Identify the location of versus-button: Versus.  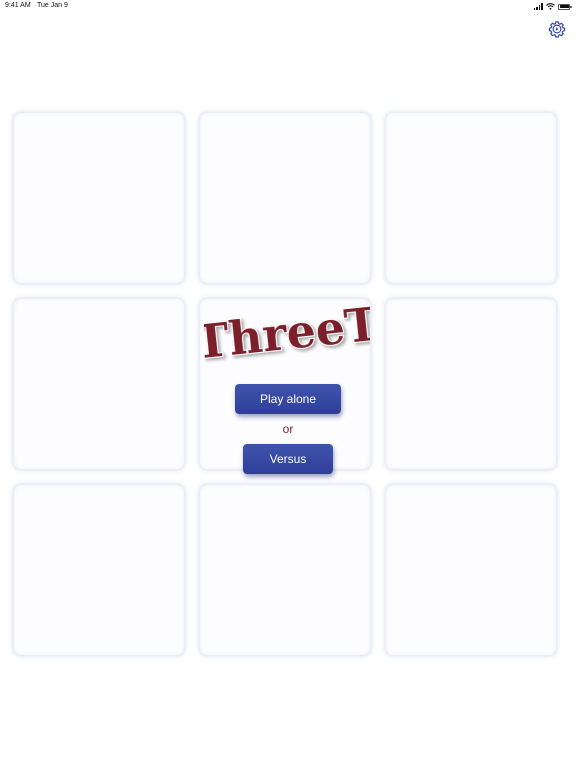
(288, 459).